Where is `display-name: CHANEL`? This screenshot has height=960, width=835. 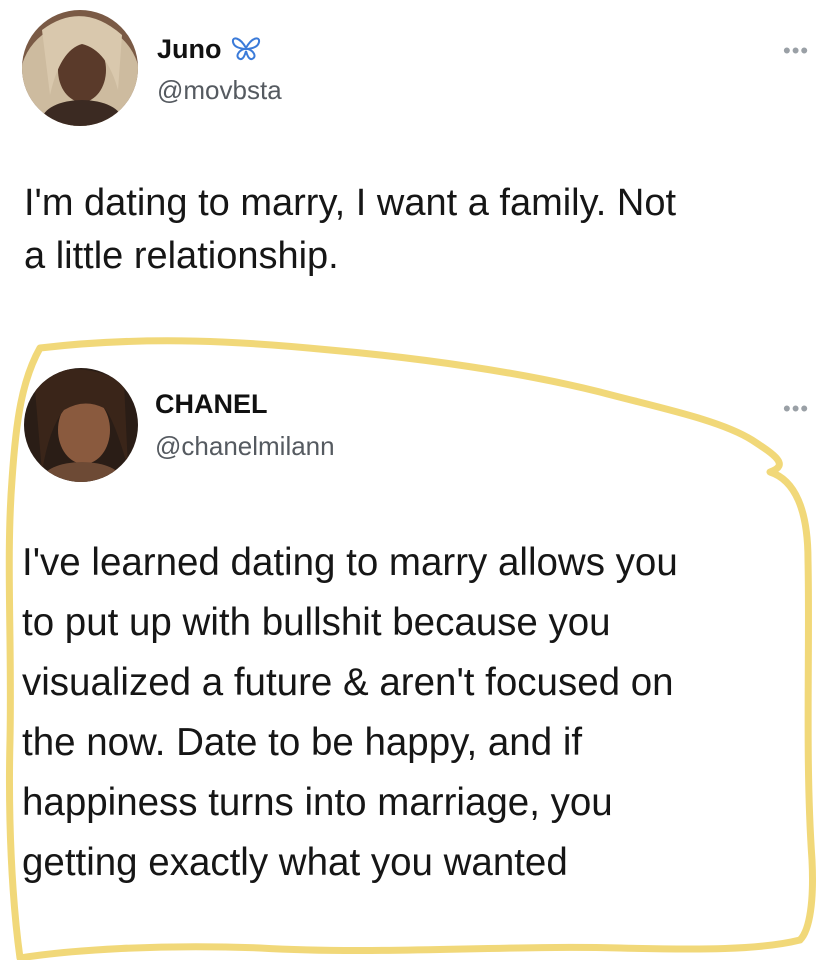 display-name: CHANEL is located at coordinates (211, 404).